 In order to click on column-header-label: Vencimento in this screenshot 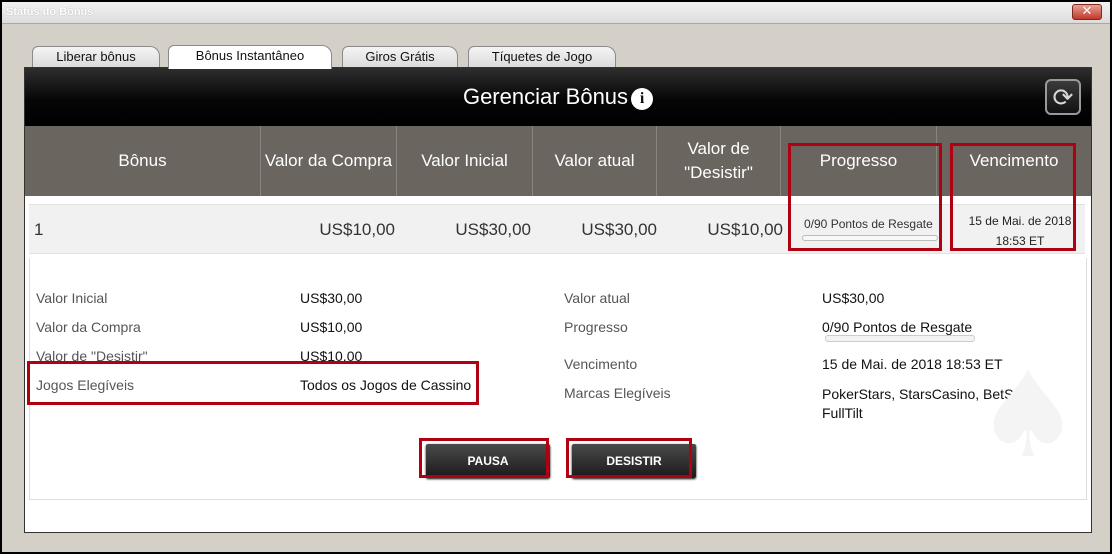, I will do `click(1014, 160)`.